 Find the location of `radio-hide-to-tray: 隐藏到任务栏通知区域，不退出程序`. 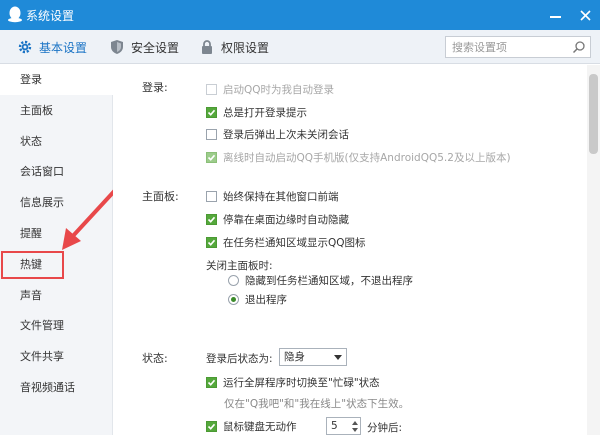

radio-hide-to-tray: 隐藏到任务栏通知区域，不退出程序 is located at coordinates (320, 280).